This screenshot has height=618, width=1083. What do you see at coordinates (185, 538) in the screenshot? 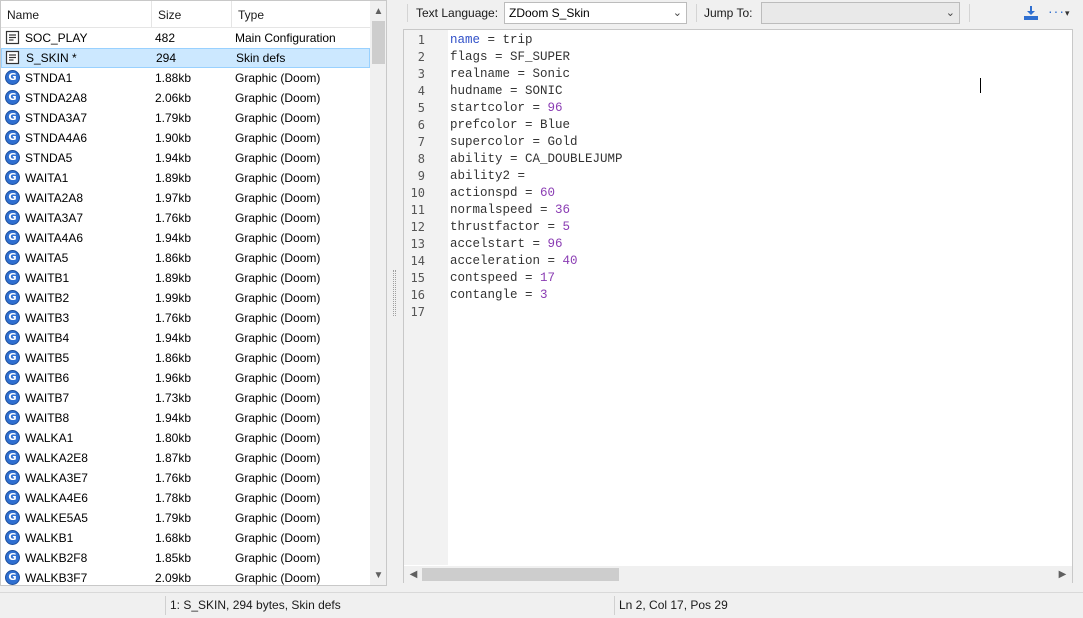
I see `list-item: G WALKB1 1.68kb Graphic (Doom)` at bounding box center [185, 538].